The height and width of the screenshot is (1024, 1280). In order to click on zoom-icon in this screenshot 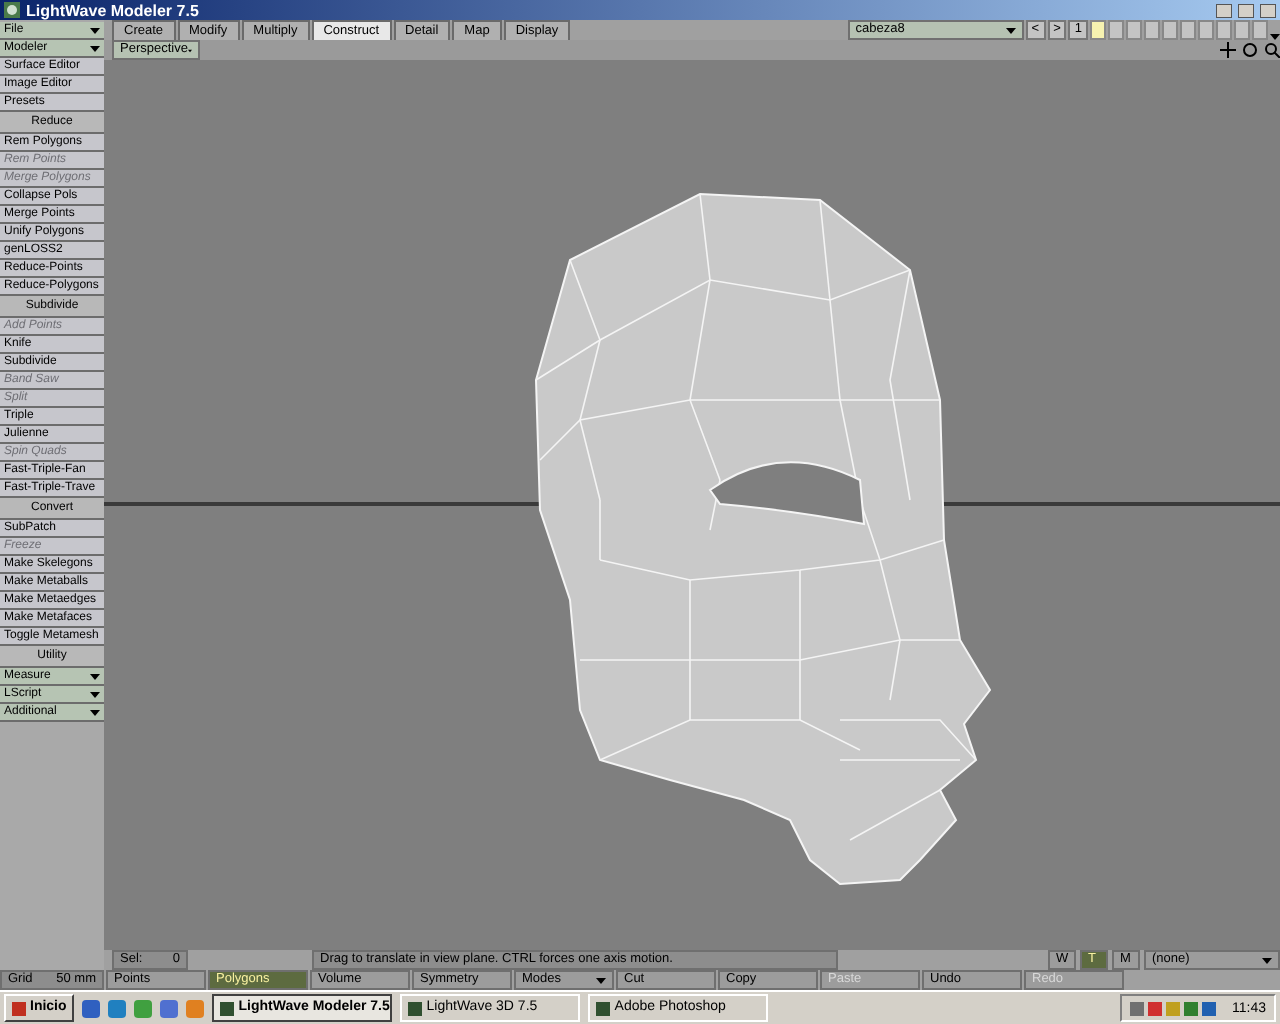, I will do `click(1272, 50)`.